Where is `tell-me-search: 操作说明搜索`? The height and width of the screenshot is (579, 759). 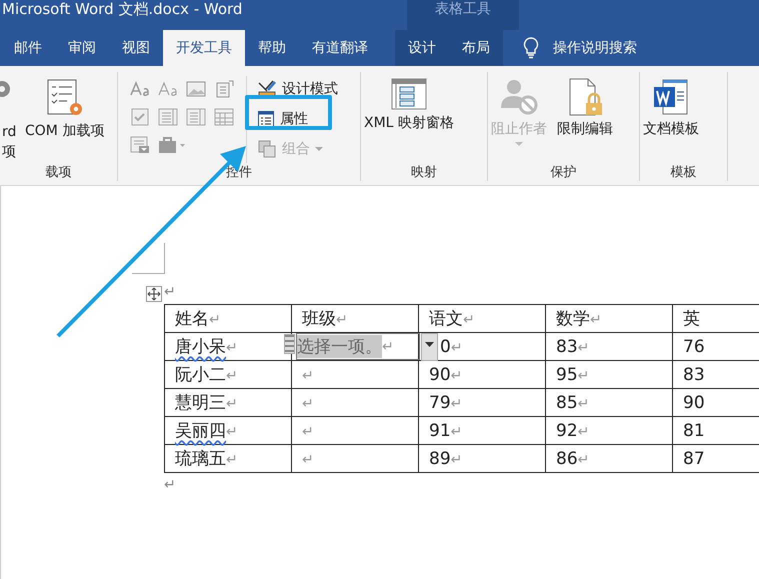 tell-me-search: 操作说明搜索 is located at coordinates (595, 48).